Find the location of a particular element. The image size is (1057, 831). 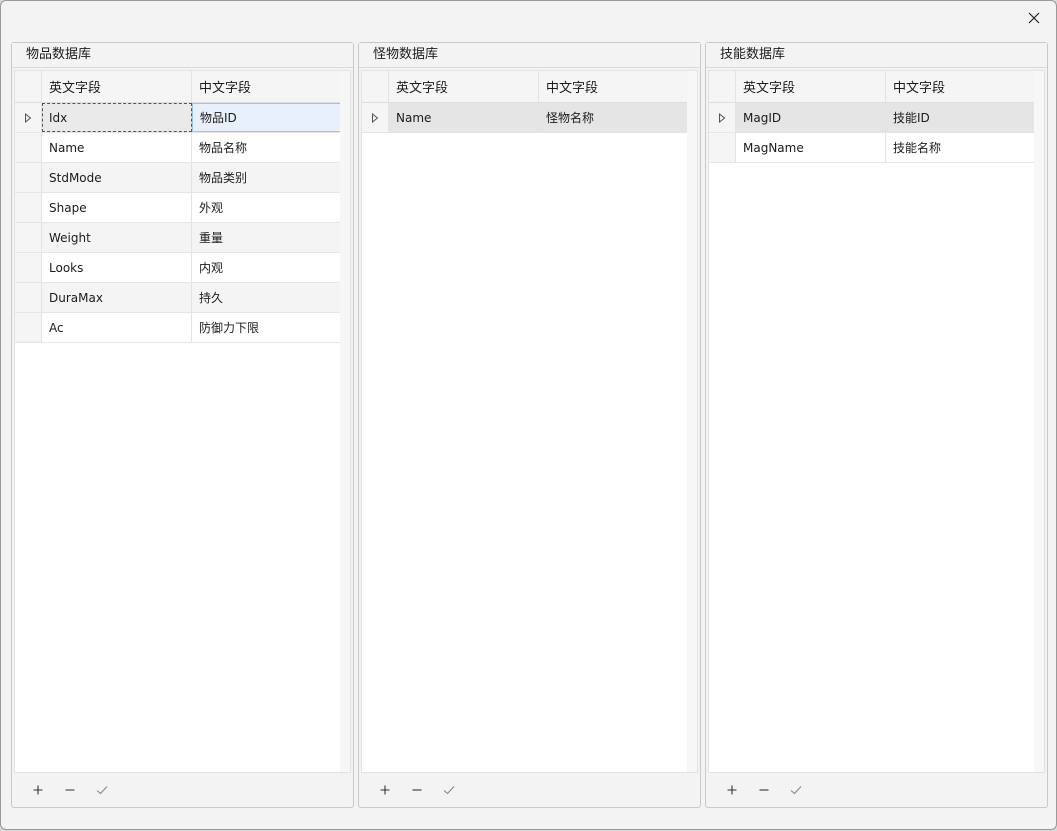

table-row: Name 物品名称 is located at coordinates (178, 148).